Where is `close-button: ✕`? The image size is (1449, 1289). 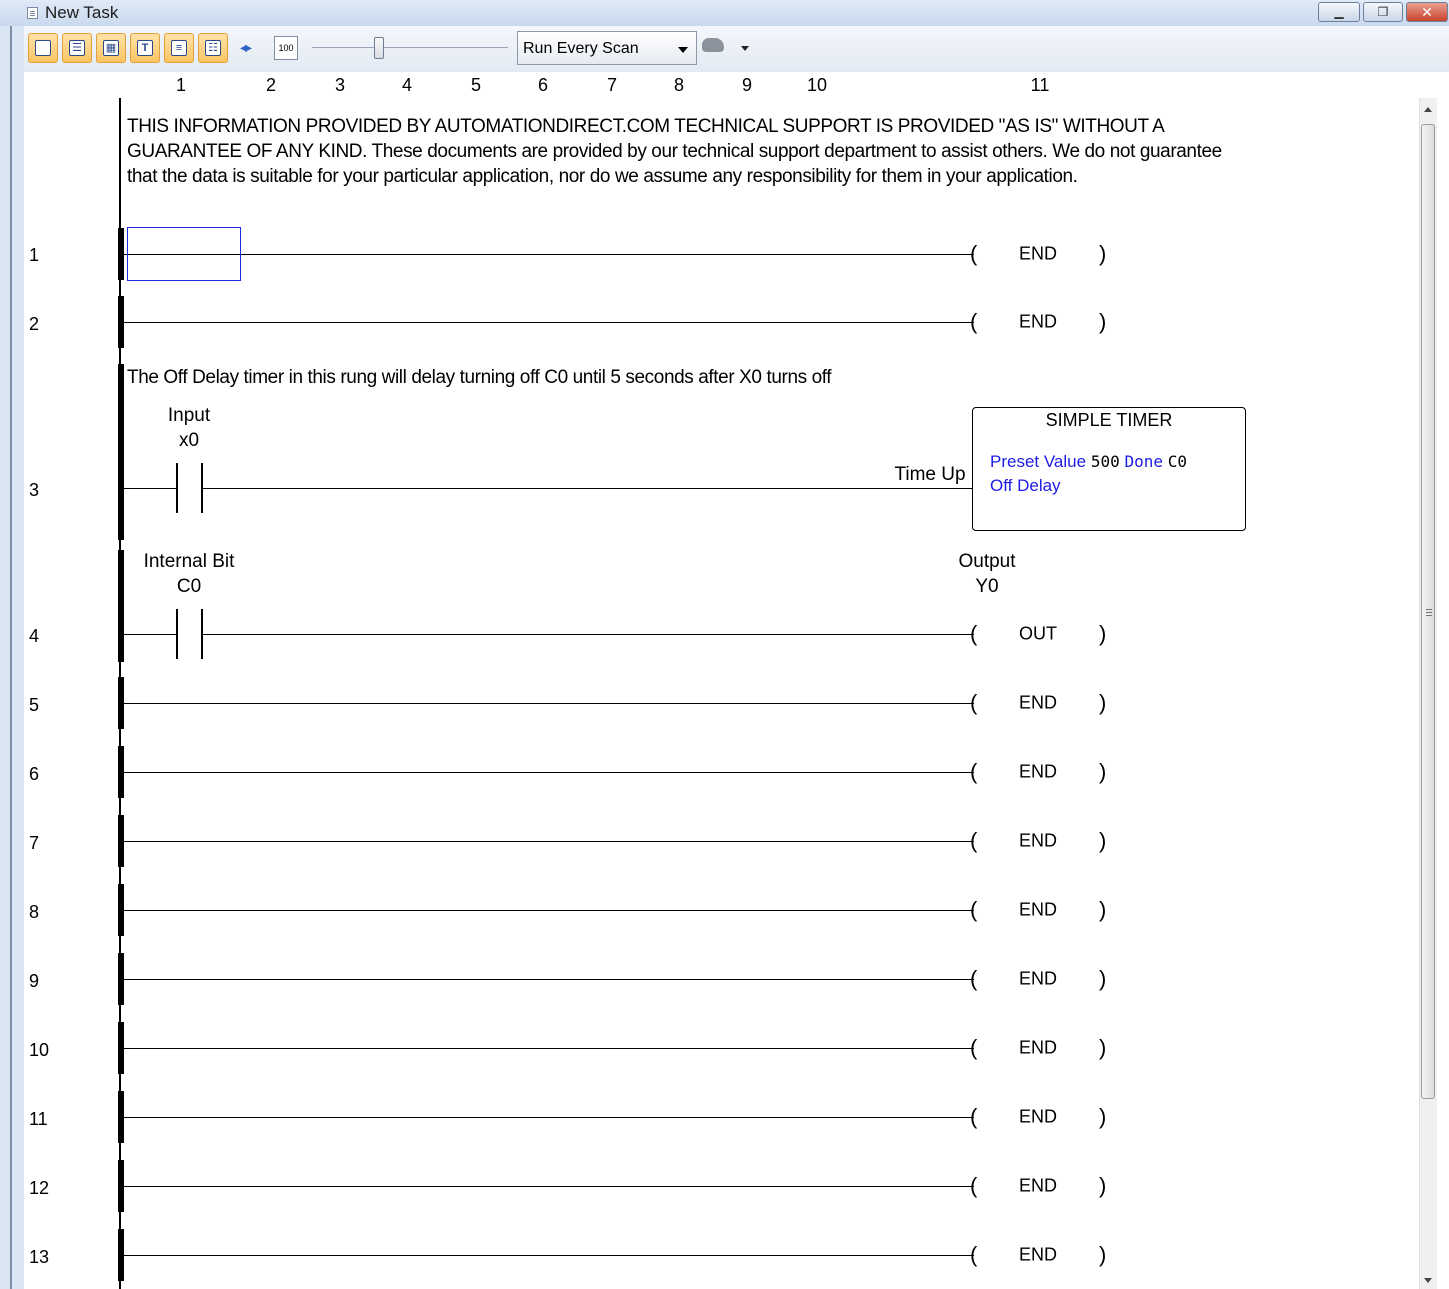 close-button: ✕ is located at coordinates (1427, 12).